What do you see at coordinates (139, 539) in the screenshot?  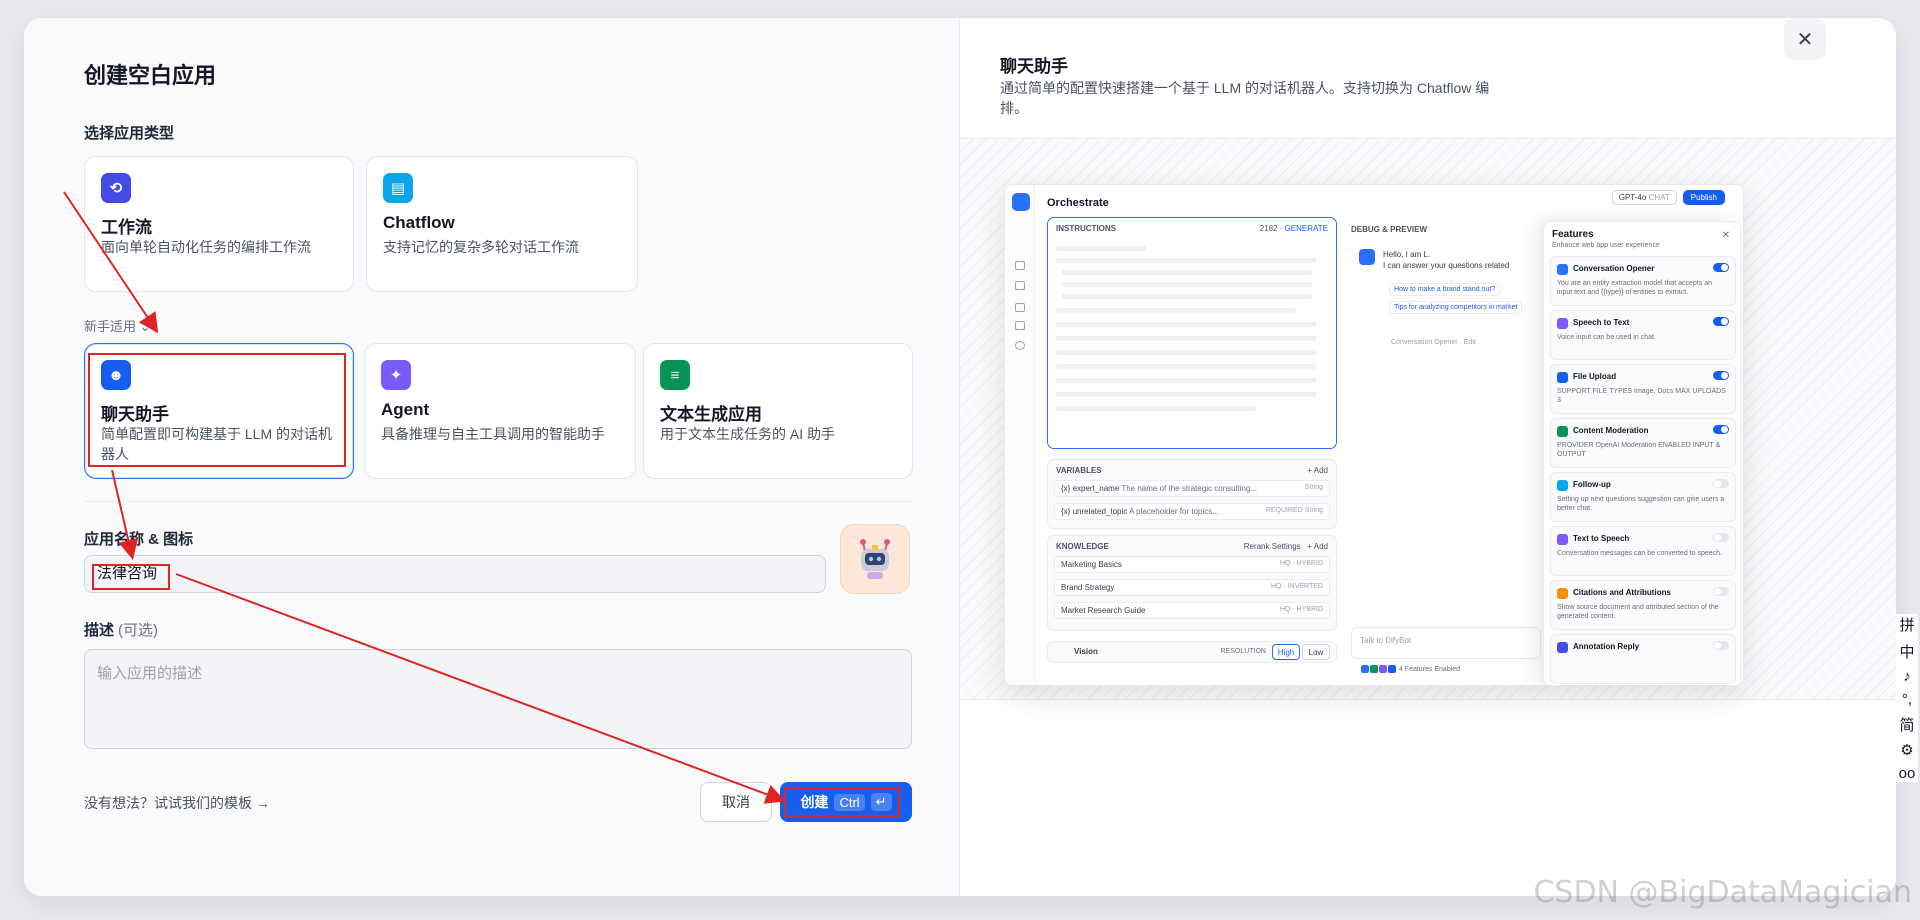 I see `app-name-label: 应用名称 & 图标` at bounding box center [139, 539].